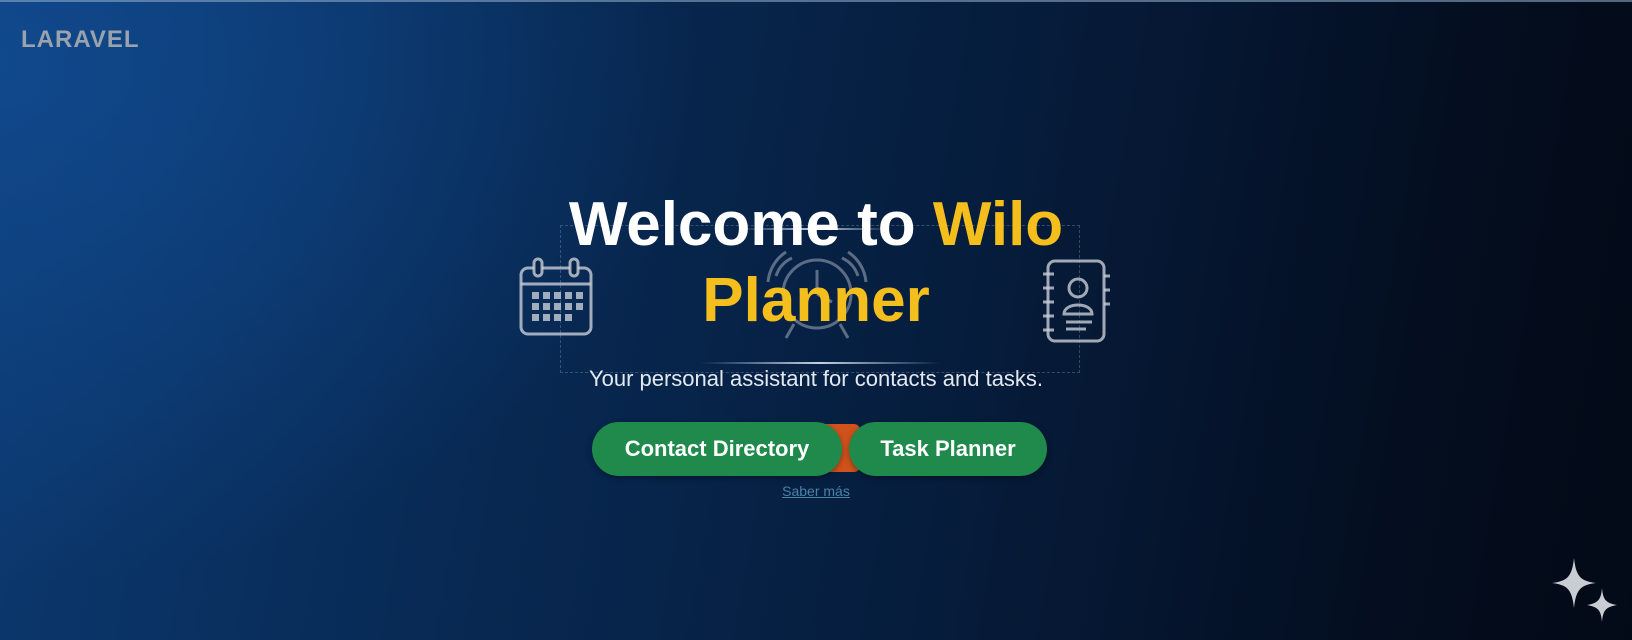  I want to click on brand-logo: LARAVEL, so click(80, 40).